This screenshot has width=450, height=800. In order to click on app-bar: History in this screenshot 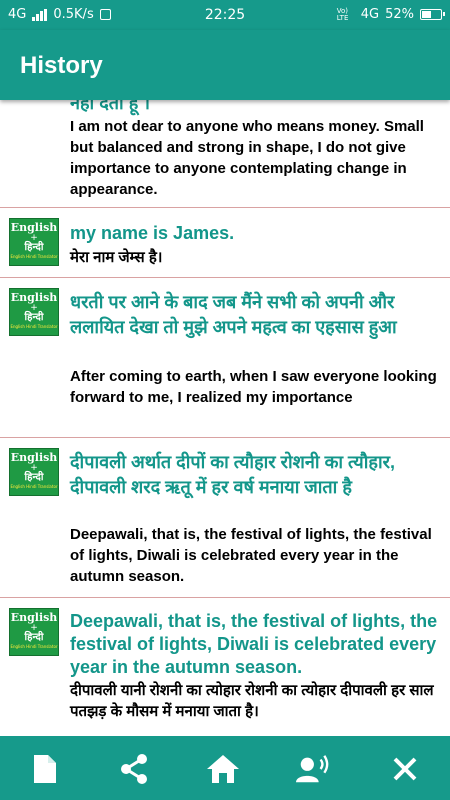, I will do `click(225, 65)`.